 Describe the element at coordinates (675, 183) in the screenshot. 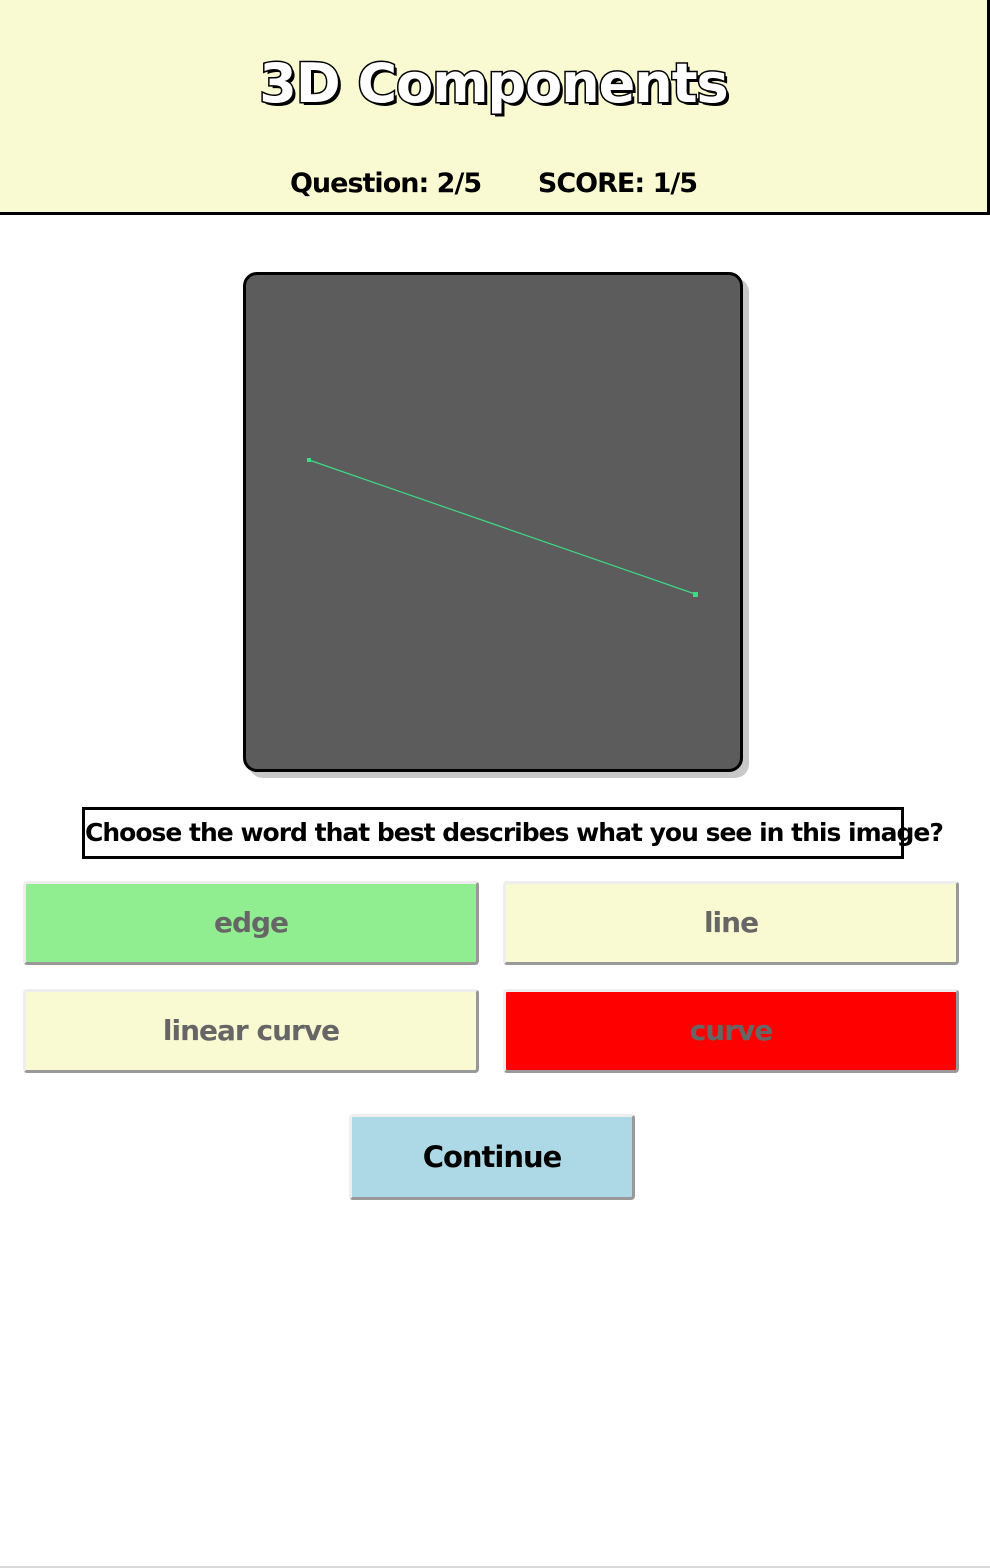

I see `score-counter: 1/5` at that location.